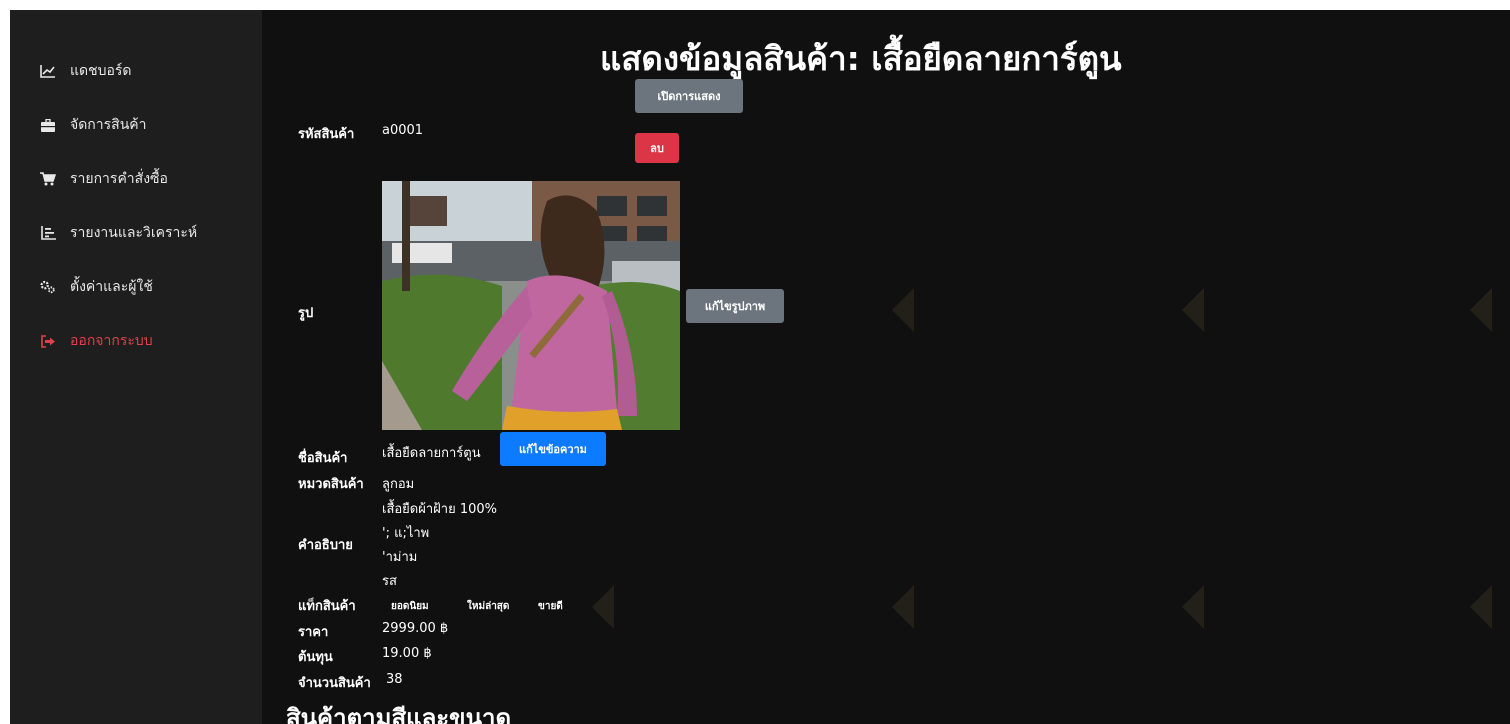  I want to click on sign-out-icon, so click(48, 341).